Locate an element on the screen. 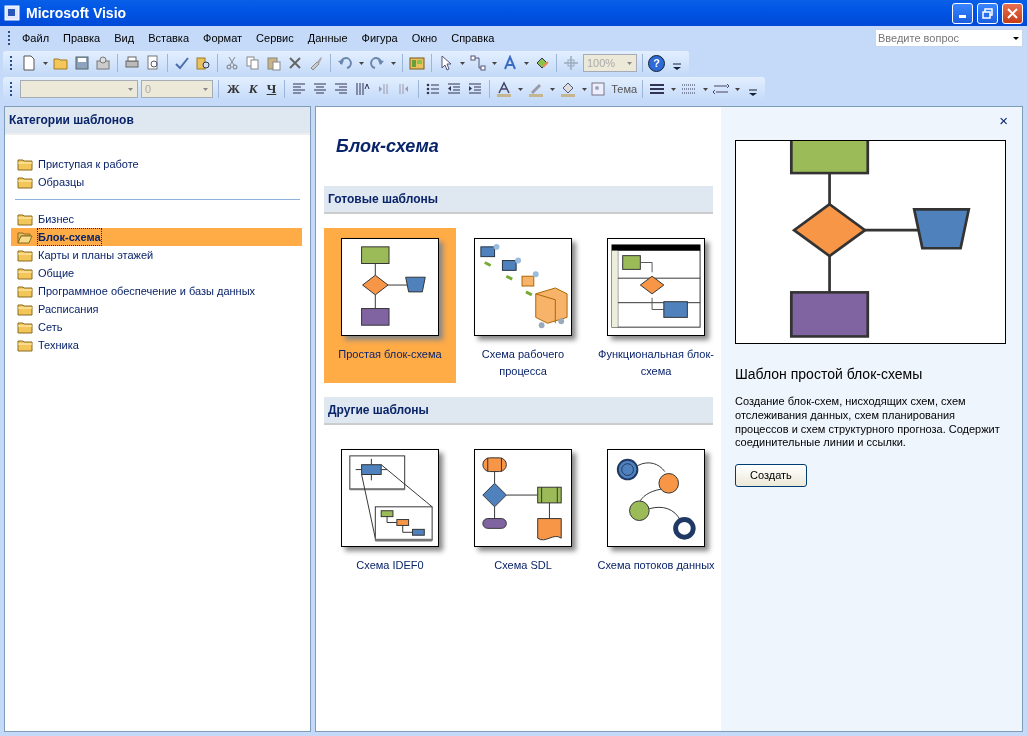 This screenshot has height=736, width=1027. close-button: × is located at coordinates (1003, 120).